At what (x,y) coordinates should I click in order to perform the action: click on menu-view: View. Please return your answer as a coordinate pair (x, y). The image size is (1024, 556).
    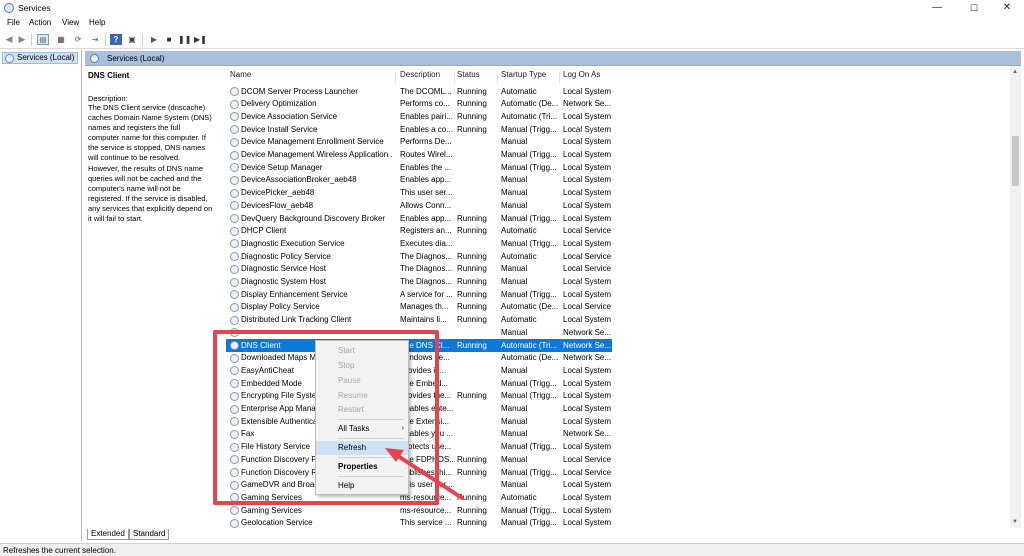
    Looking at the image, I should click on (70, 22).